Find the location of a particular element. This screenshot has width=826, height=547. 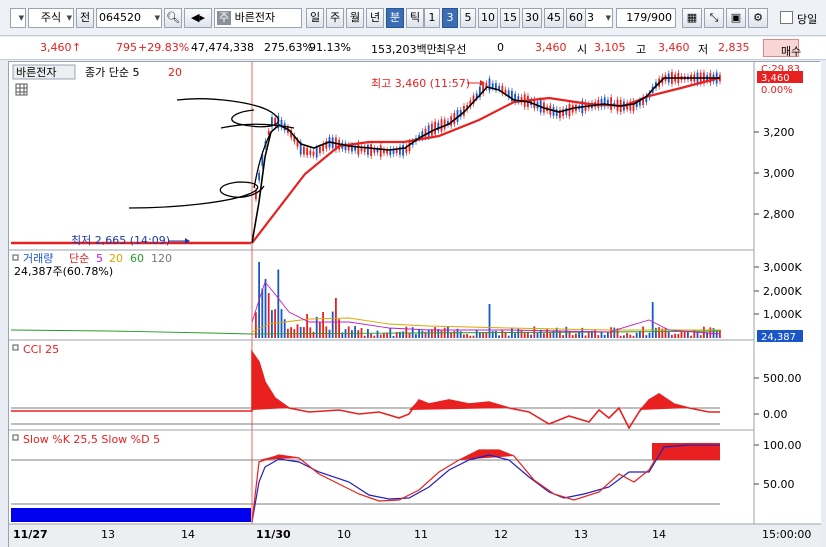

save-button: ▣ is located at coordinates (736, 18).